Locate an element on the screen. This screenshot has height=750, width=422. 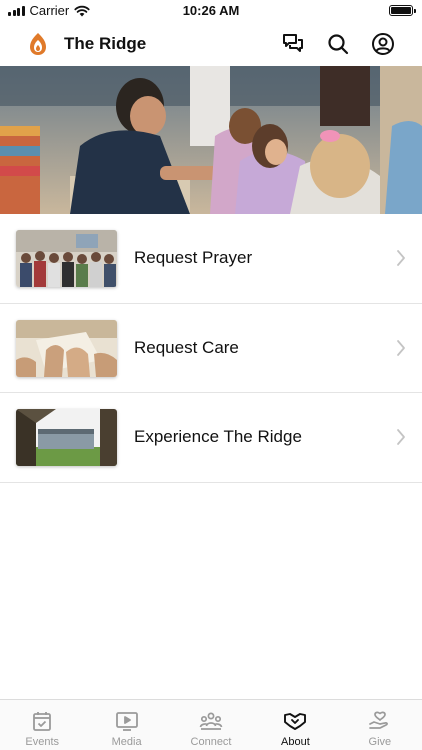
giving-hand-icon is located at coordinates (378, 720).